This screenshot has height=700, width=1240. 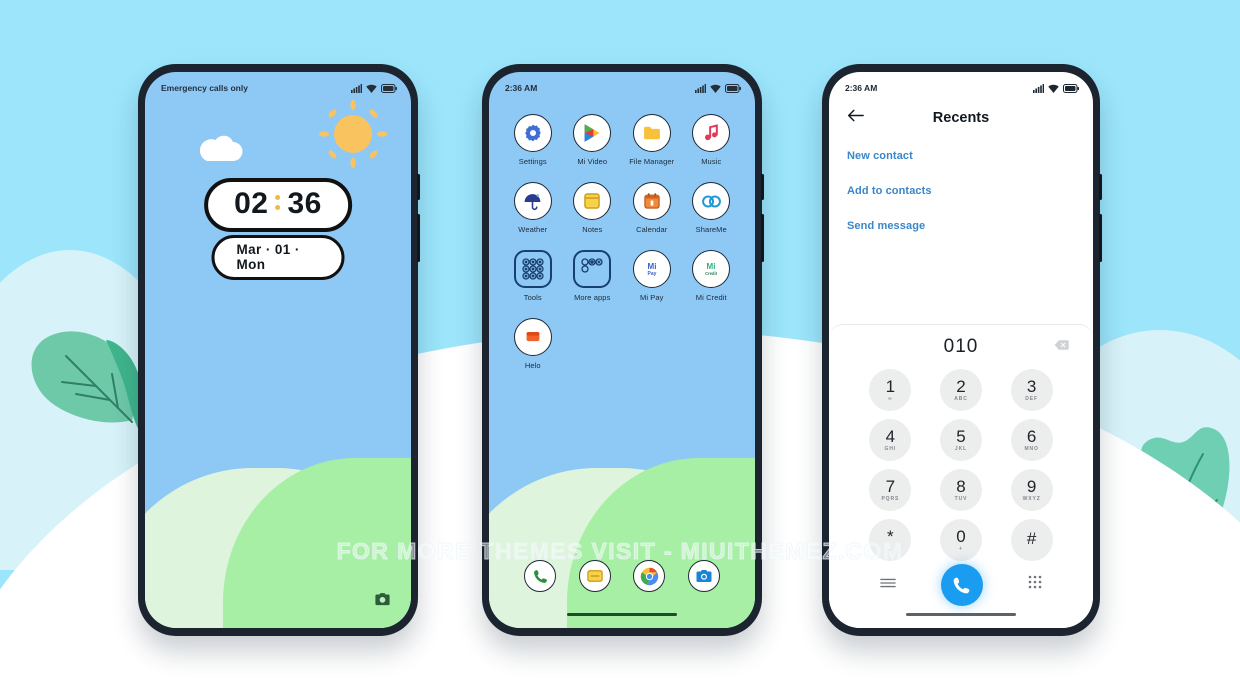 What do you see at coordinates (382, 599) in the screenshot?
I see `camera-icon` at bounding box center [382, 599].